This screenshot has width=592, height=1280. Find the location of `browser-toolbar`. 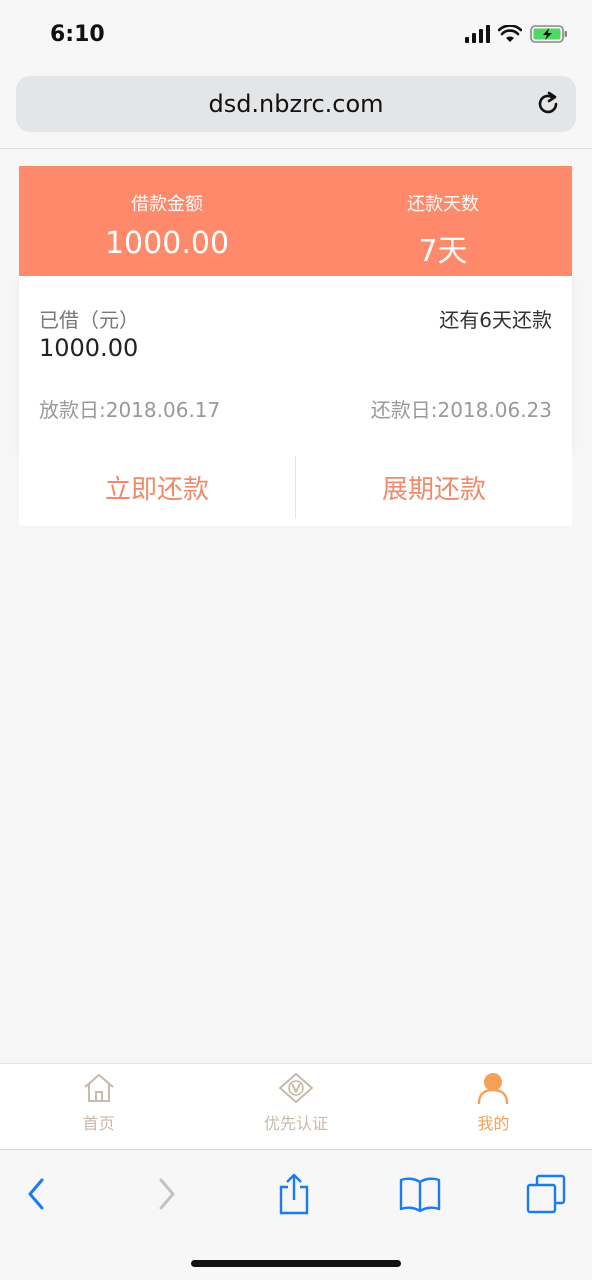

browser-toolbar is located at coordinates (296, 1214).